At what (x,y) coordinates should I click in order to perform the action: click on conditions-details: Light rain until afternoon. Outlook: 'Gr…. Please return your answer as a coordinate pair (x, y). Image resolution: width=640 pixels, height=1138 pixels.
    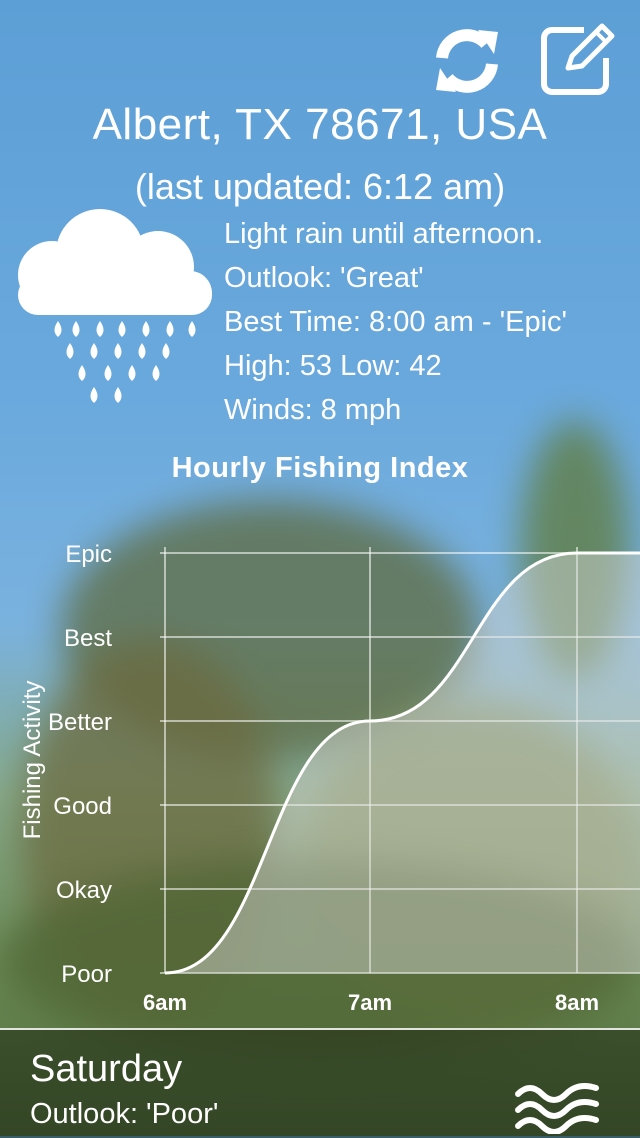
    Looking at the image, I should click on (395, 322).